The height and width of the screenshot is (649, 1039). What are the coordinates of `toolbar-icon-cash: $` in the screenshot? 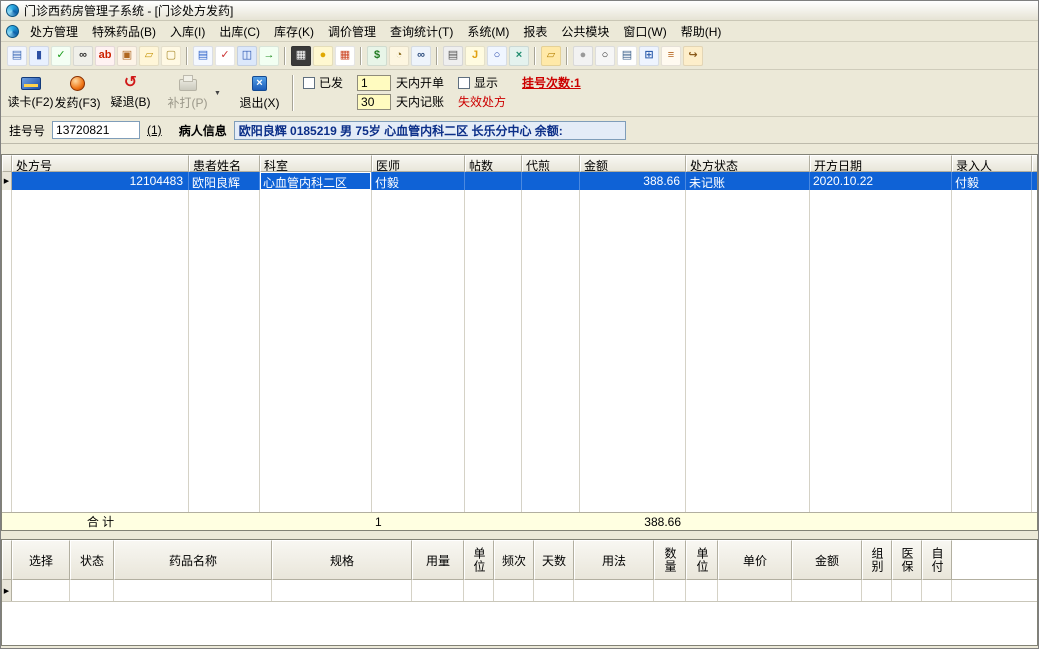 It's located at (377, 55).